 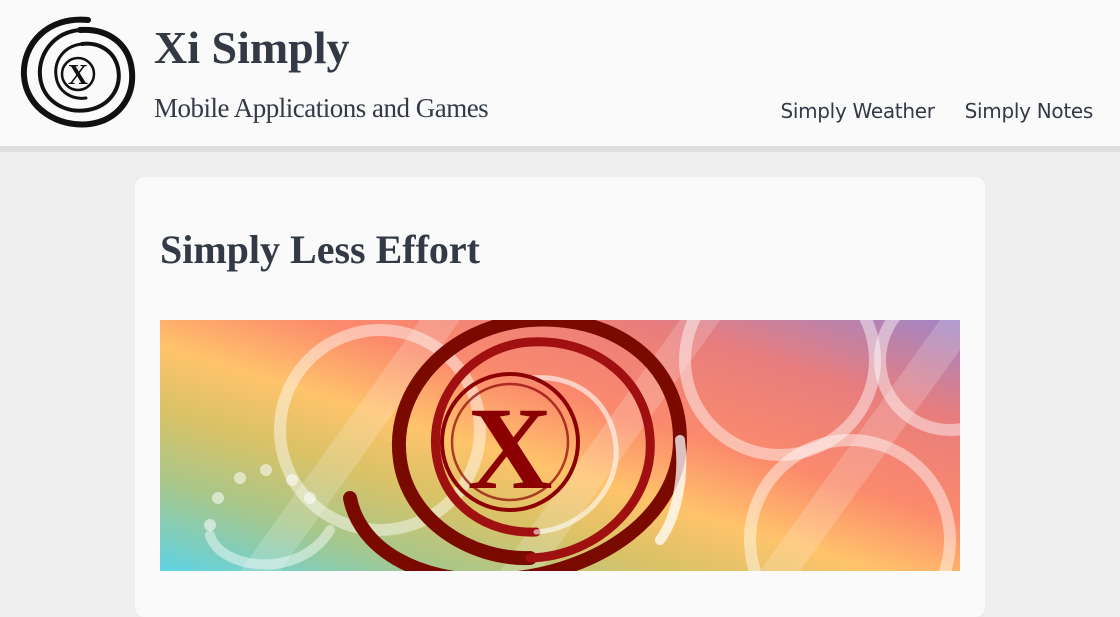 What do you see at coordinates (1029, 111) in the screenshot?
I see `nav-link-simply-notes: Simply Notes` at bounding box center [1029, 111].